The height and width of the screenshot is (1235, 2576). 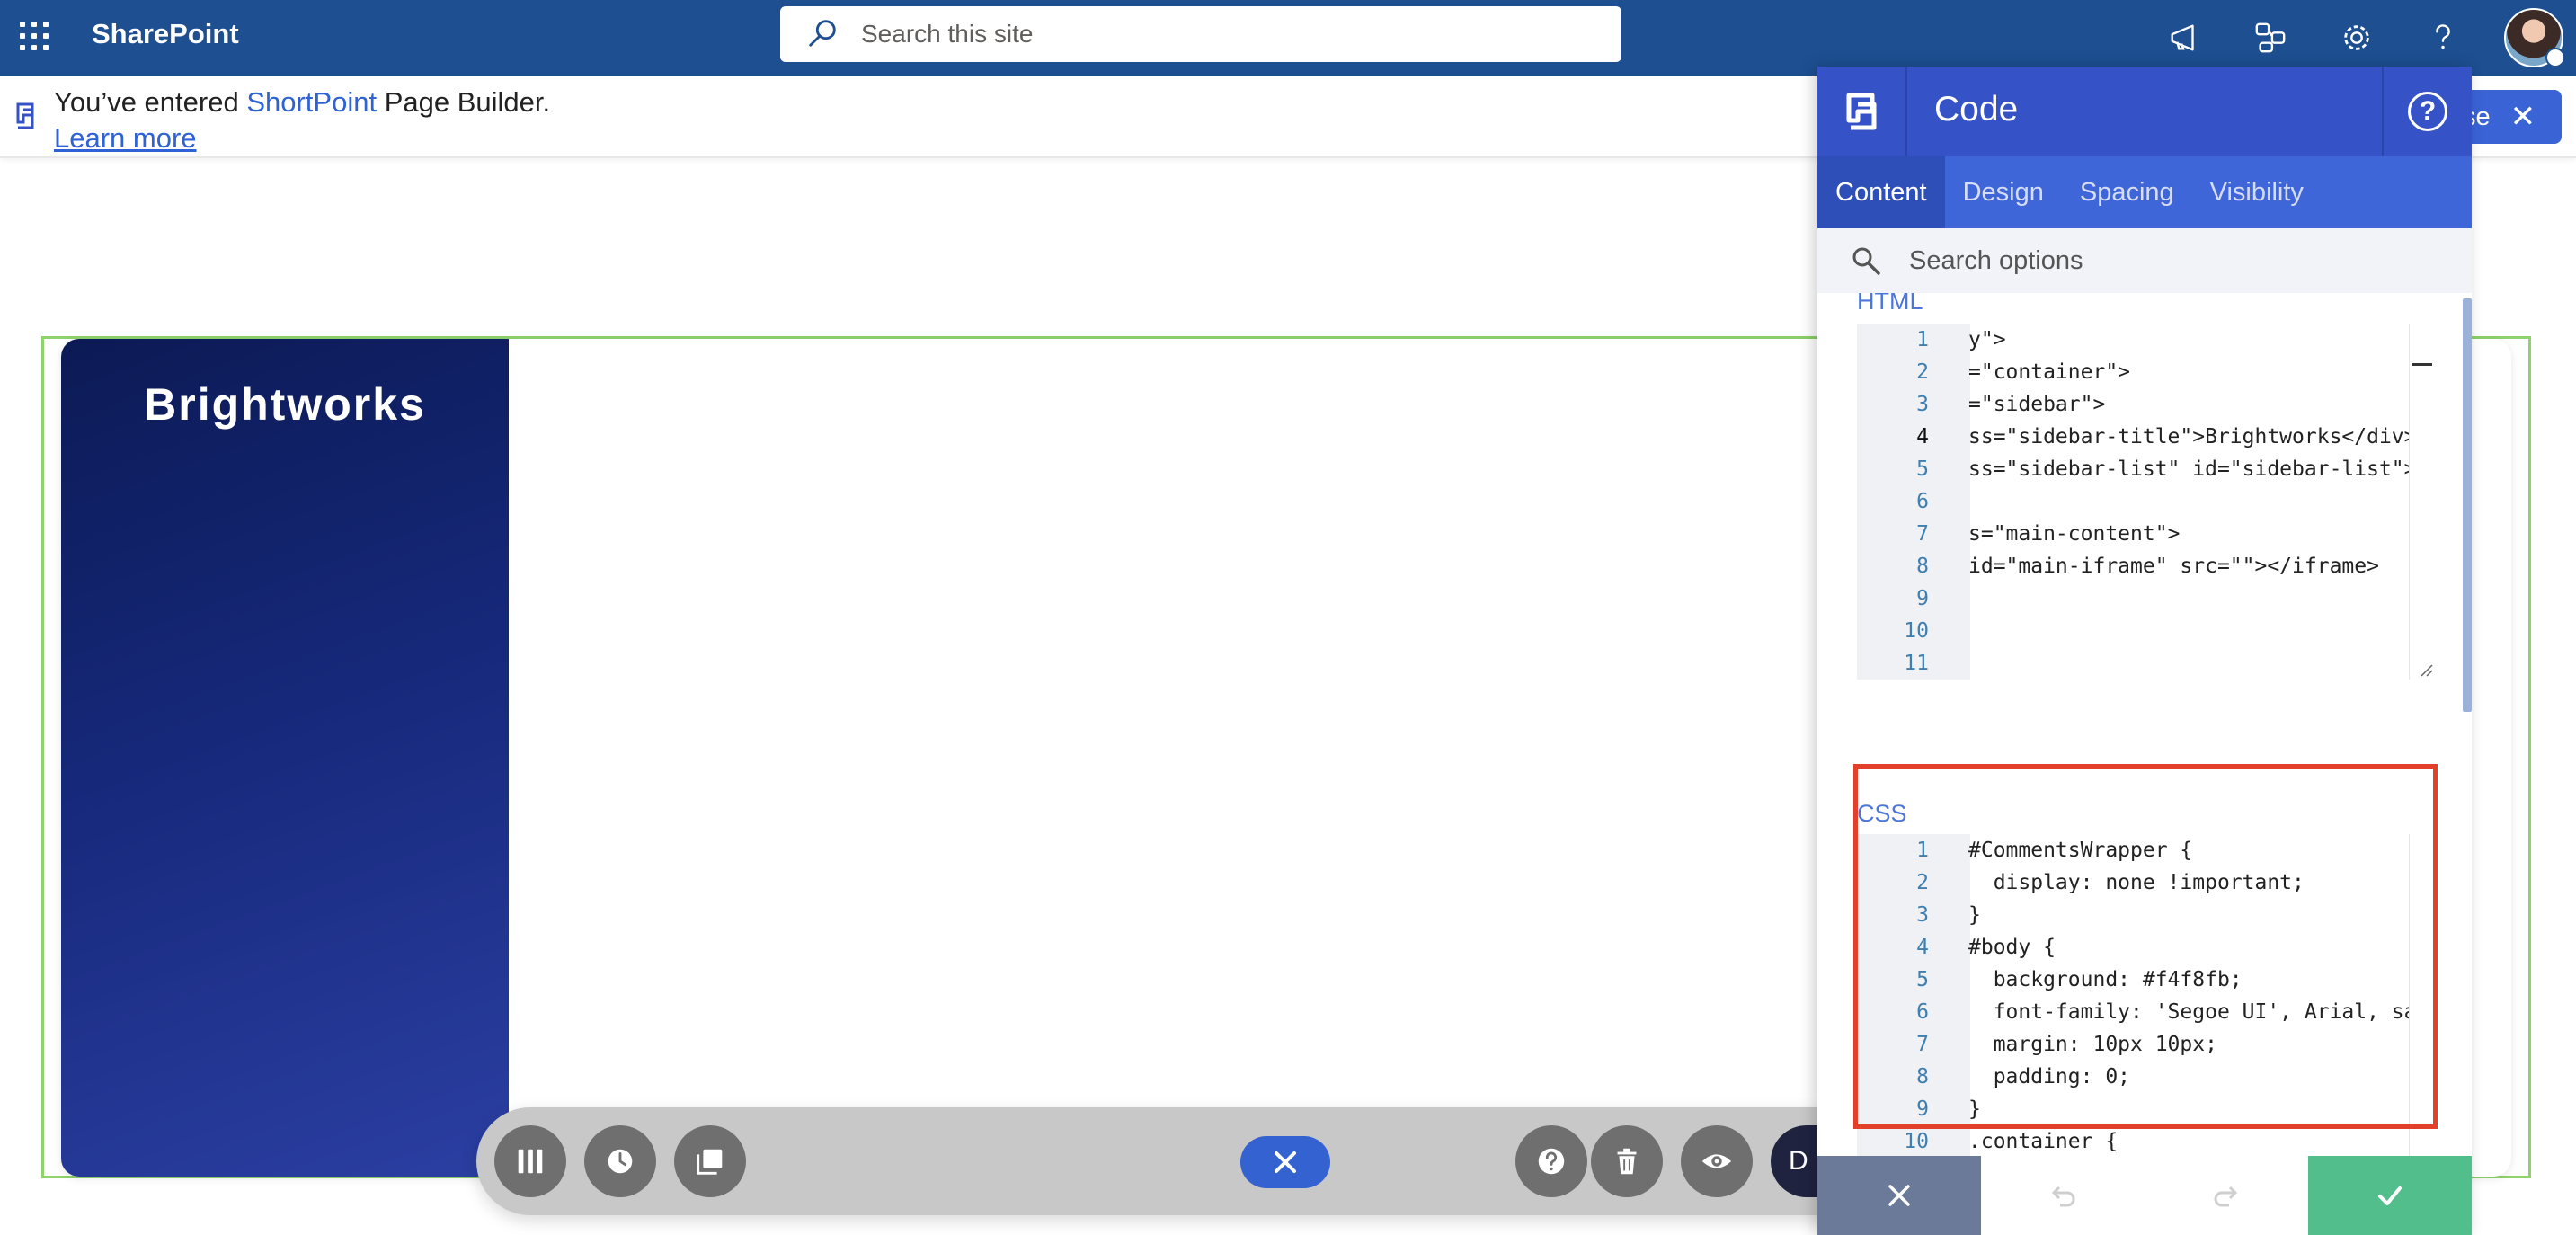 What do you see at coordinates (2192, 469) in the screenshot?
I see `code-text: ss="sidebar-list" id="sidebar-list">` at bounding box center [2192, 469].